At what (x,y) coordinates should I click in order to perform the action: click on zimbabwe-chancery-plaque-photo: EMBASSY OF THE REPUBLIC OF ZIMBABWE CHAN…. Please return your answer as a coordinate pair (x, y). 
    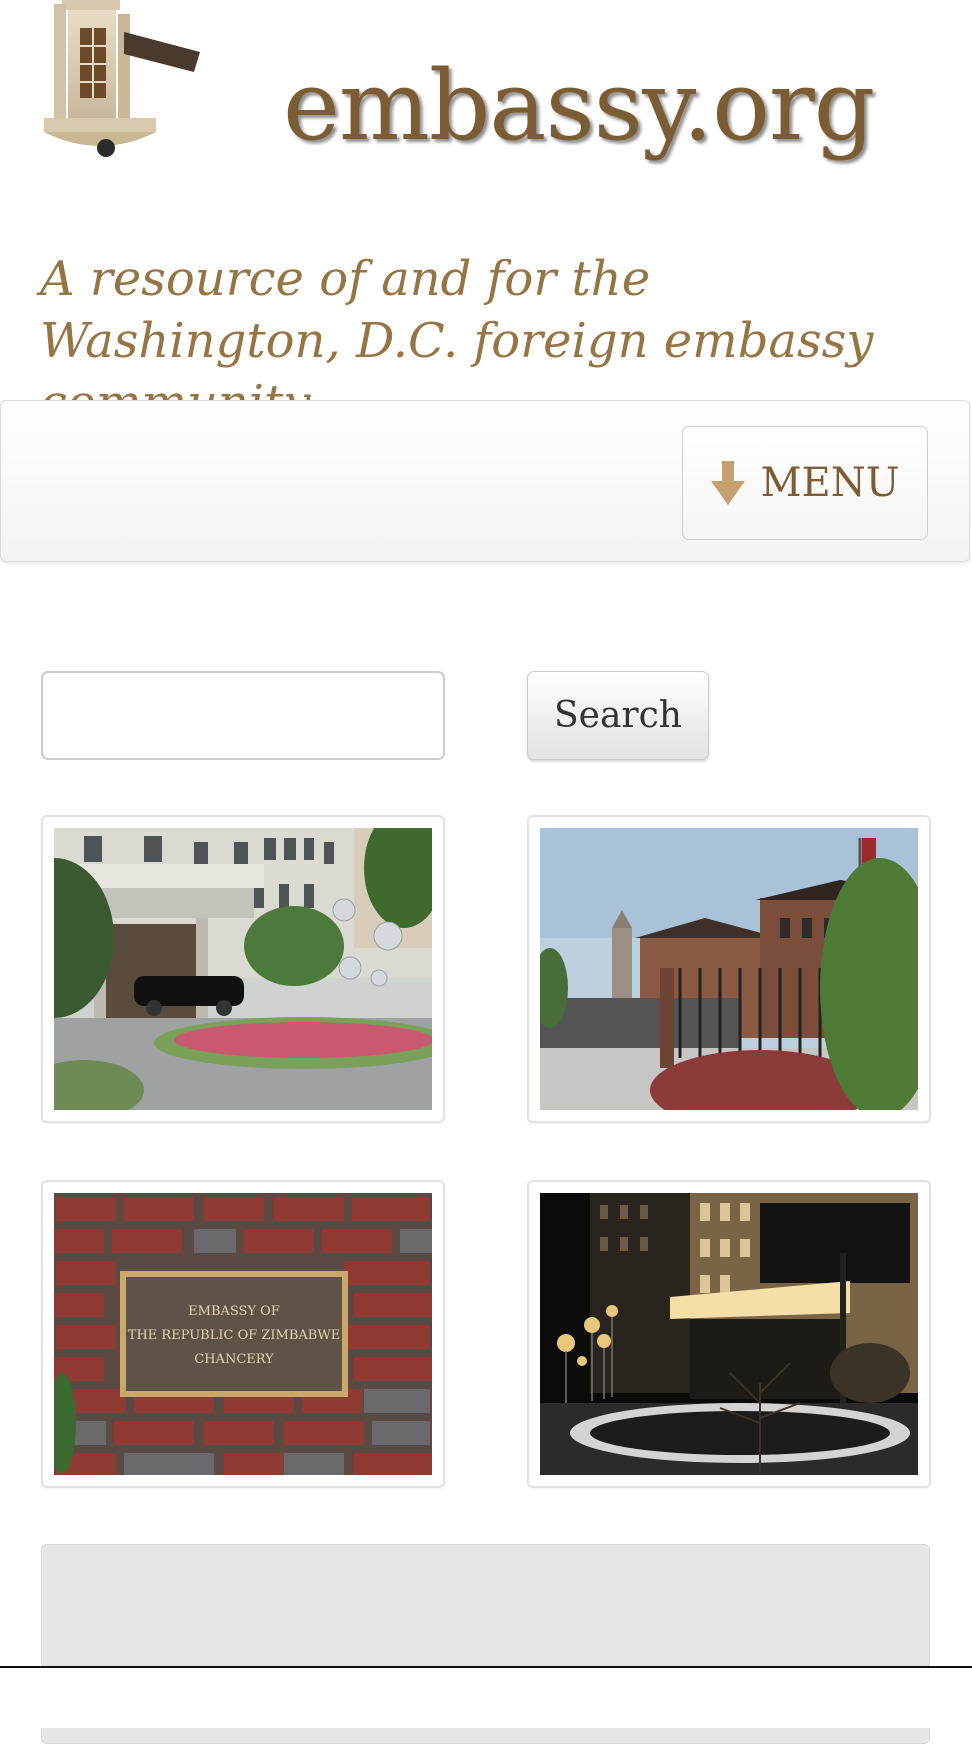
    Looking at the image, I should click on (243, 1334).